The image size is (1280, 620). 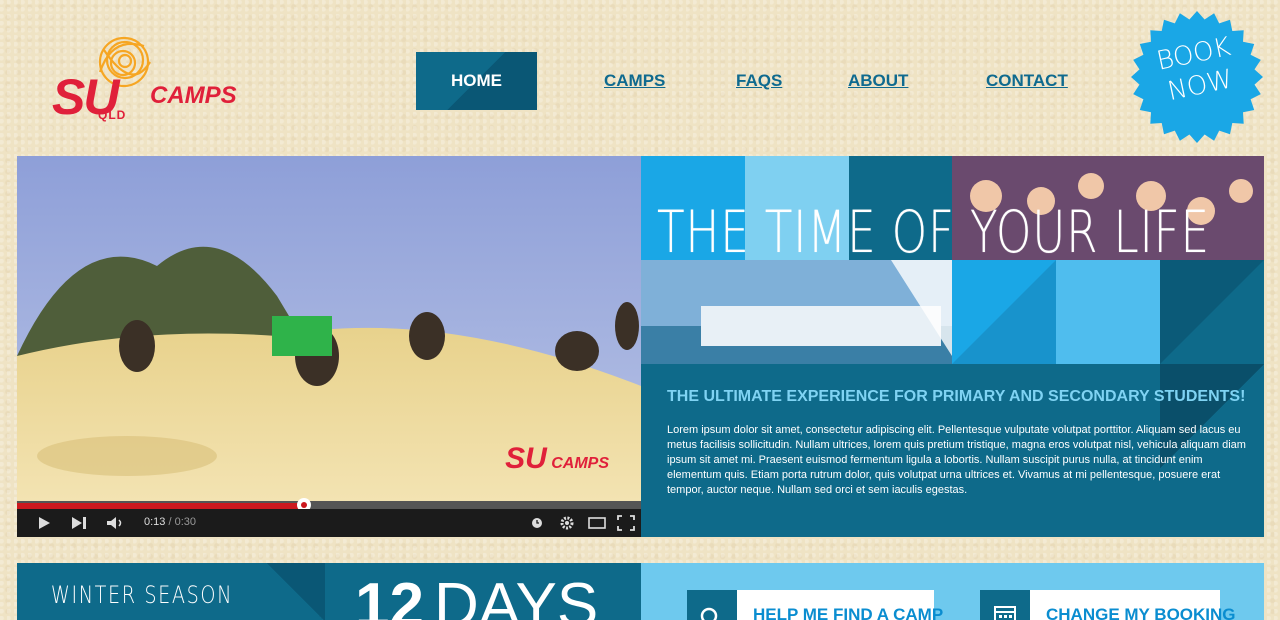 I want to click on season-banner: WINTER SEASON, so click(x=171, y=591).